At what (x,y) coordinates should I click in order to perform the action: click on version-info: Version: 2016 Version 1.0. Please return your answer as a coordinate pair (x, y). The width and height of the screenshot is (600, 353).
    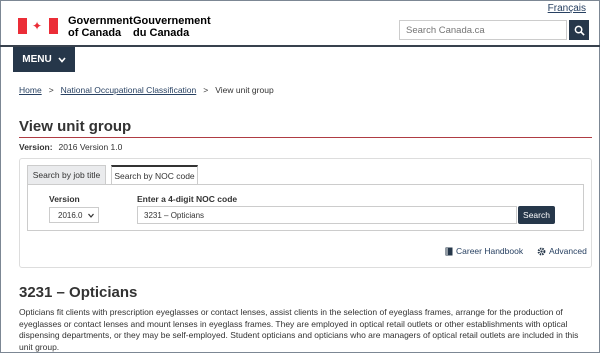
    Looking at the image, I should click on (71, 147).